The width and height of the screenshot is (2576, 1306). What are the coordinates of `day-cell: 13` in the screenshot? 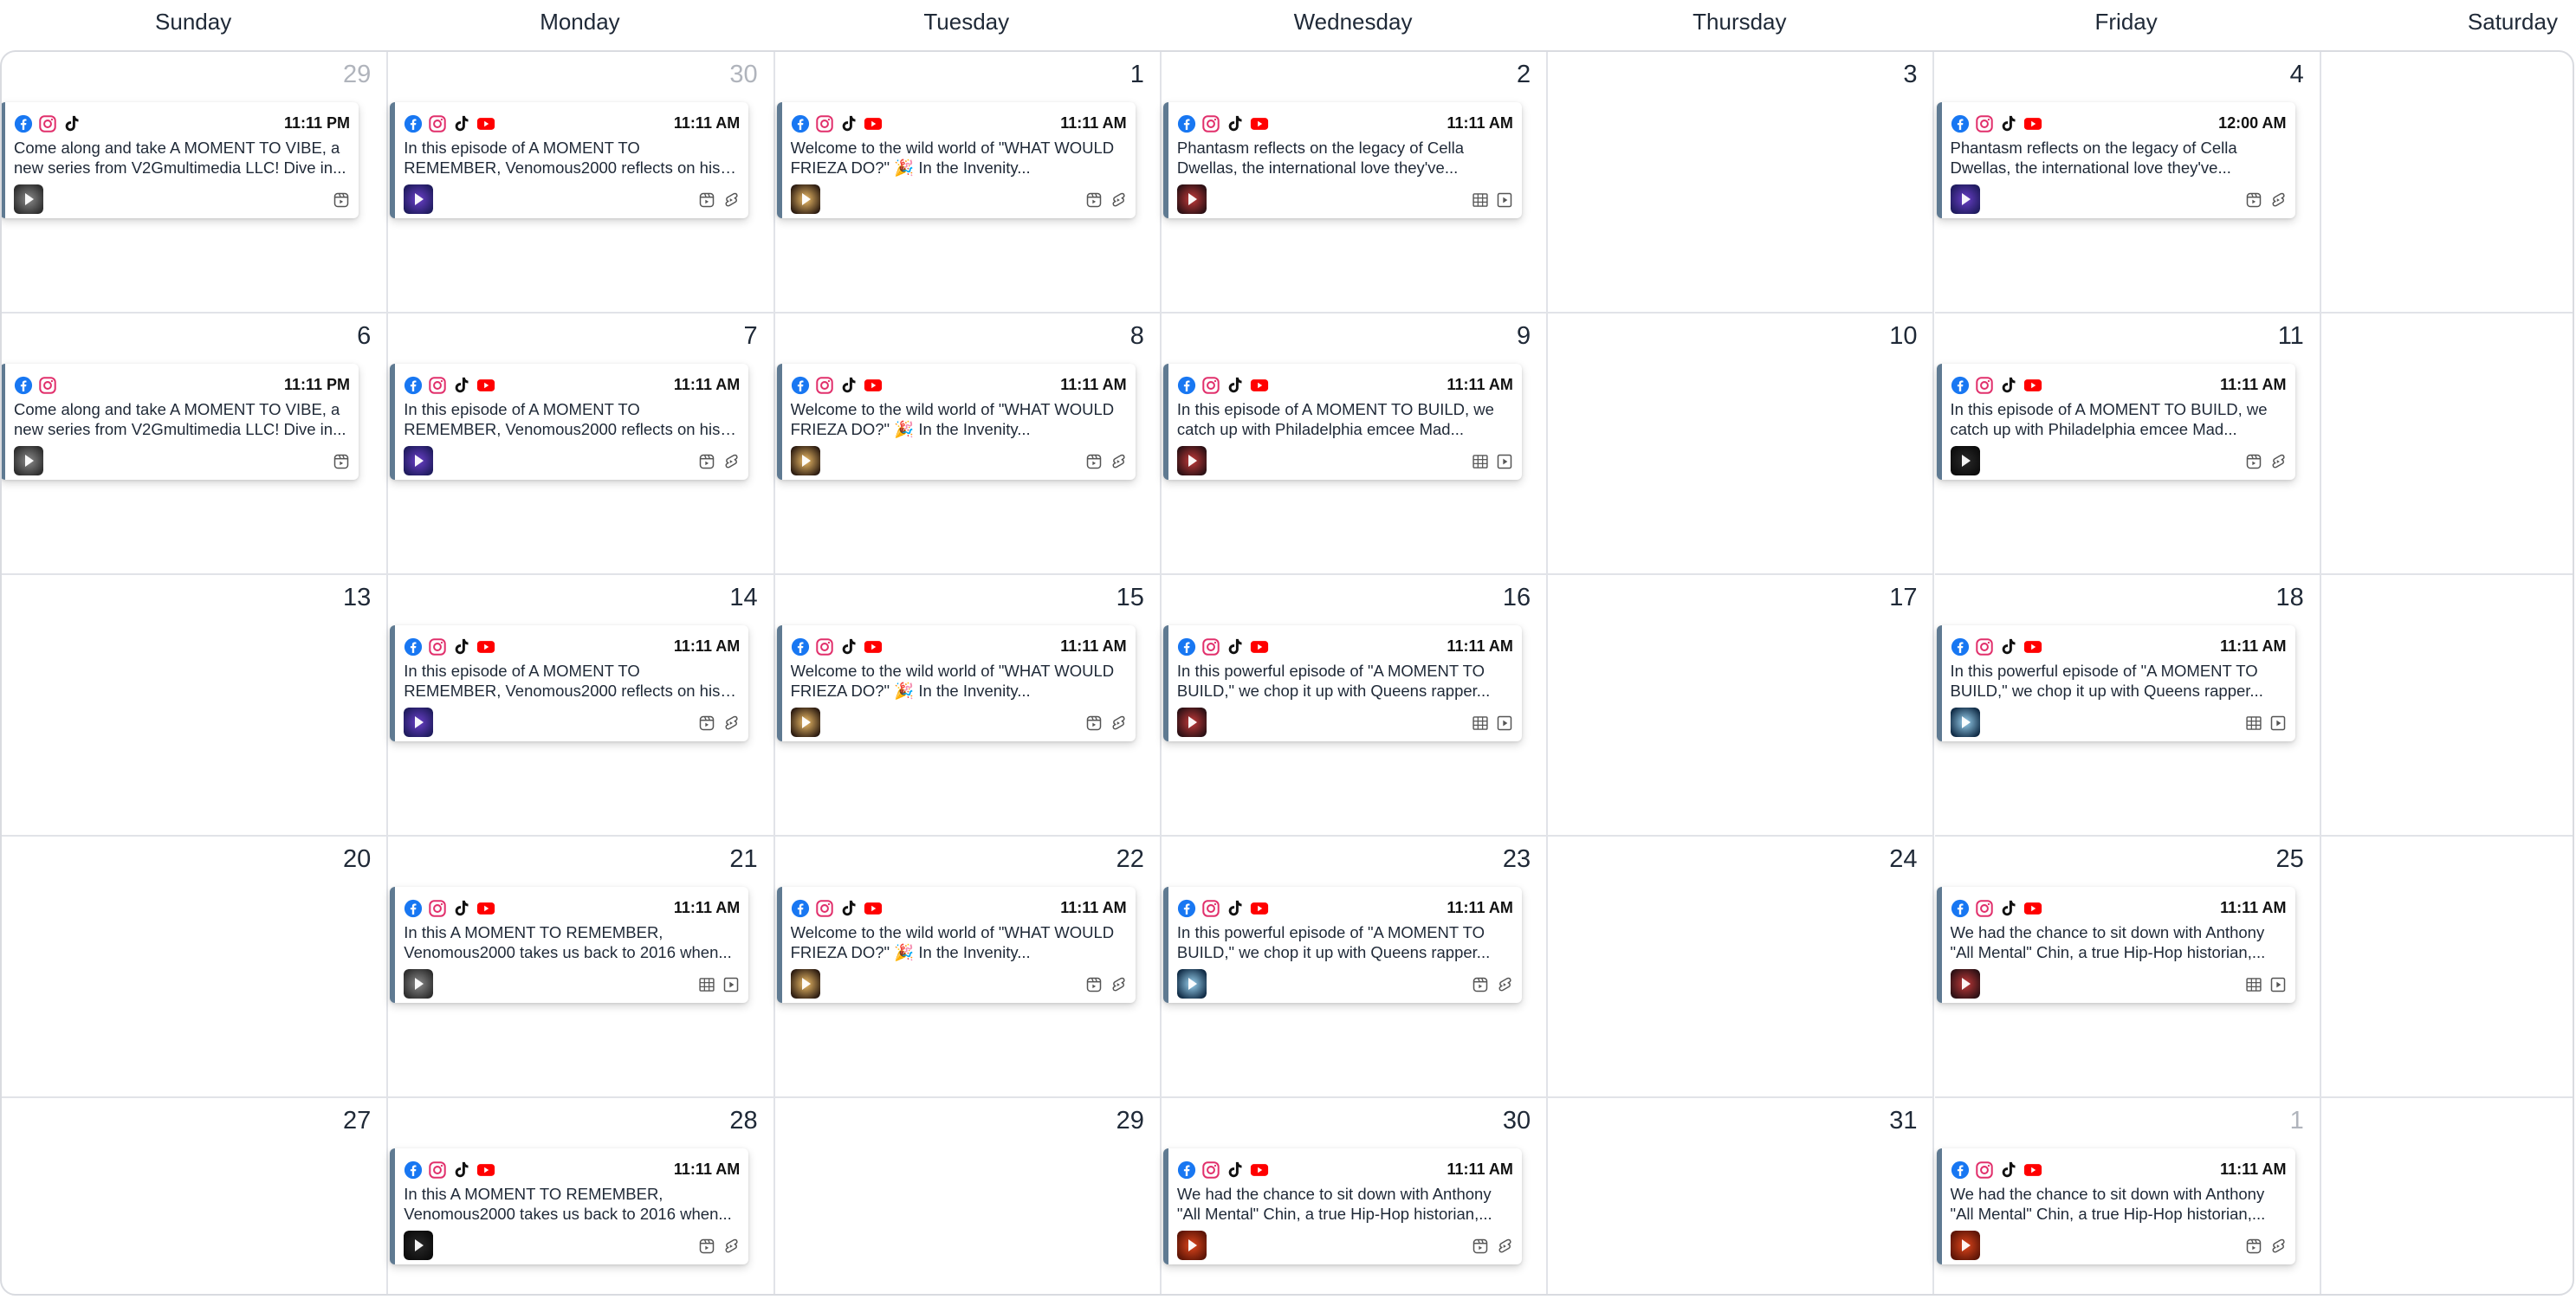 It's located at (195, 706).